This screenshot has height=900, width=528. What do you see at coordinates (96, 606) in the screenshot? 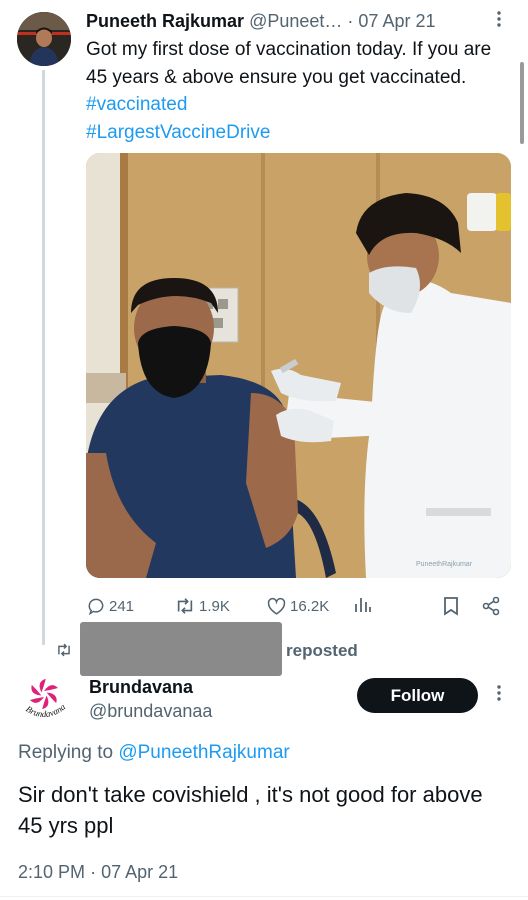
I see `reply-icon` at bounding box center [96, 606].